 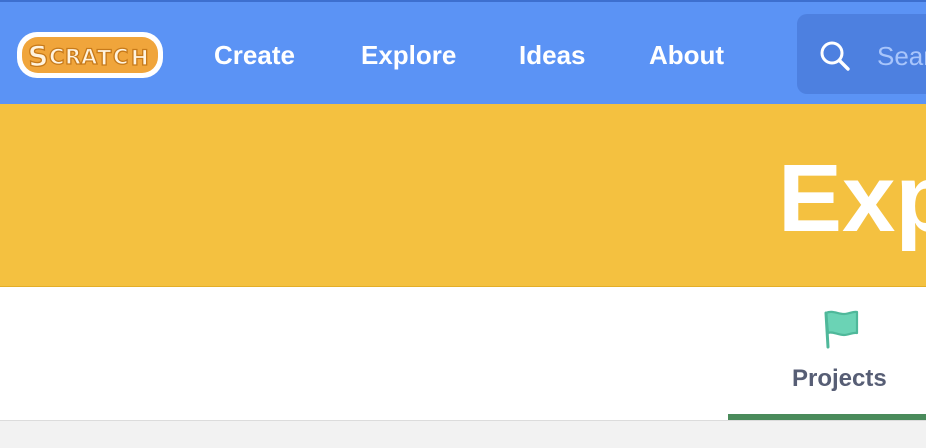 What do you see at coordinates (140, 58) in the screenshot?
I see `svg-text: H` at bounding box center [140, 58].